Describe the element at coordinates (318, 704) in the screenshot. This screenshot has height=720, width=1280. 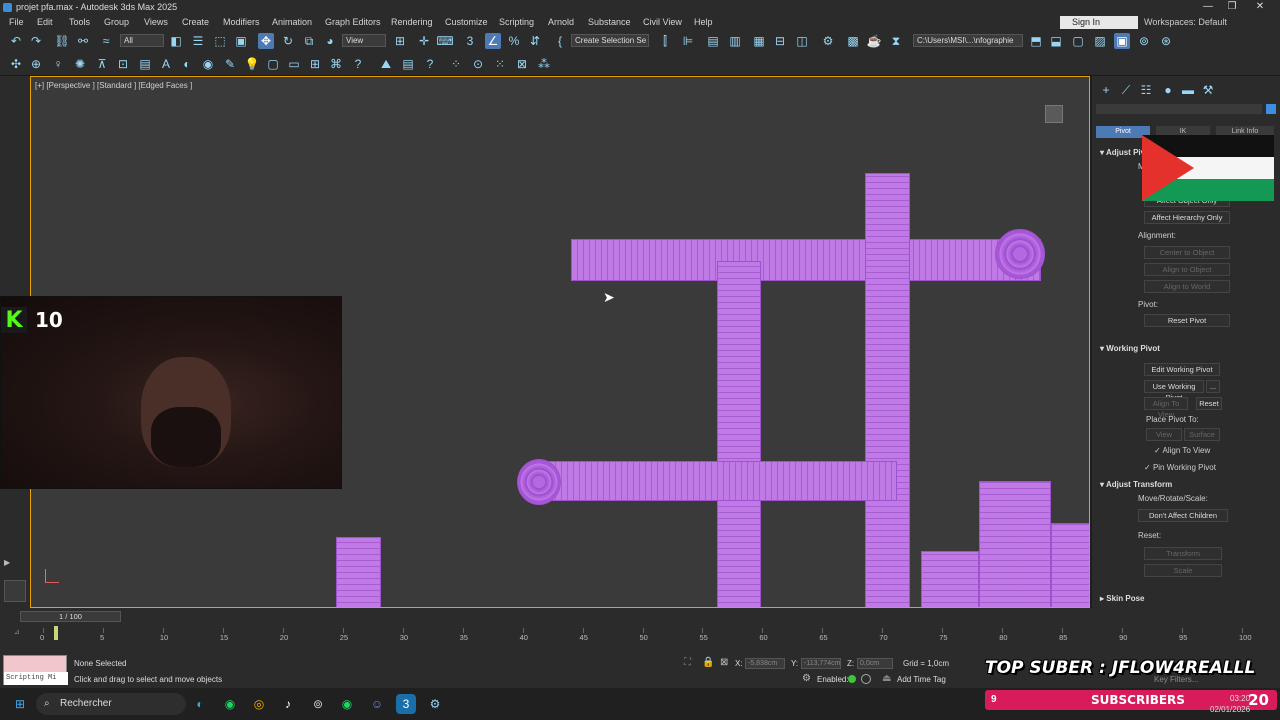
I see `obs-icon: ⊚` at that location.